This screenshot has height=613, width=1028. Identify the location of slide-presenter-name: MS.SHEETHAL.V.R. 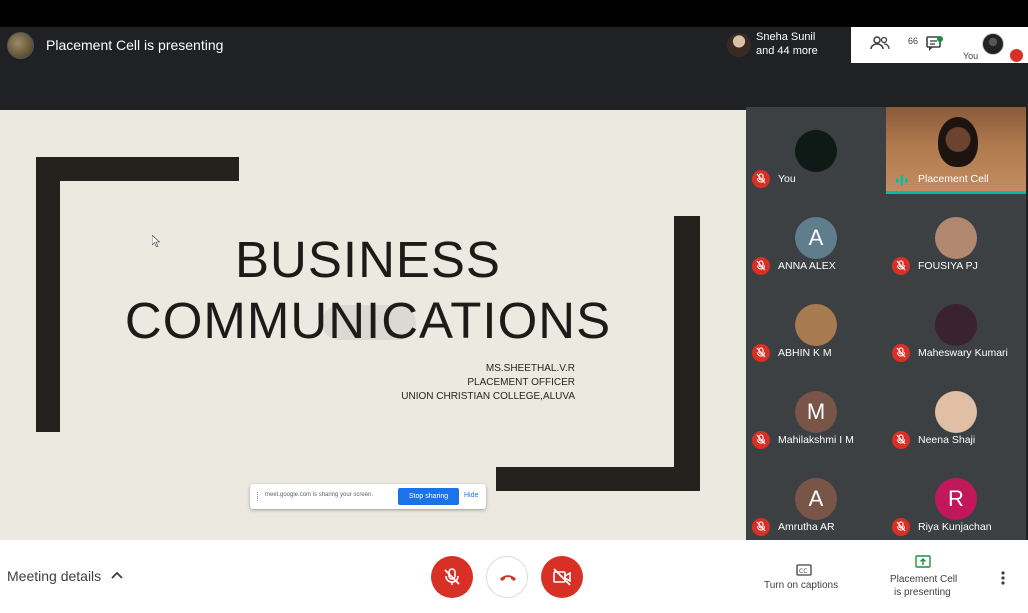
(530, 368).